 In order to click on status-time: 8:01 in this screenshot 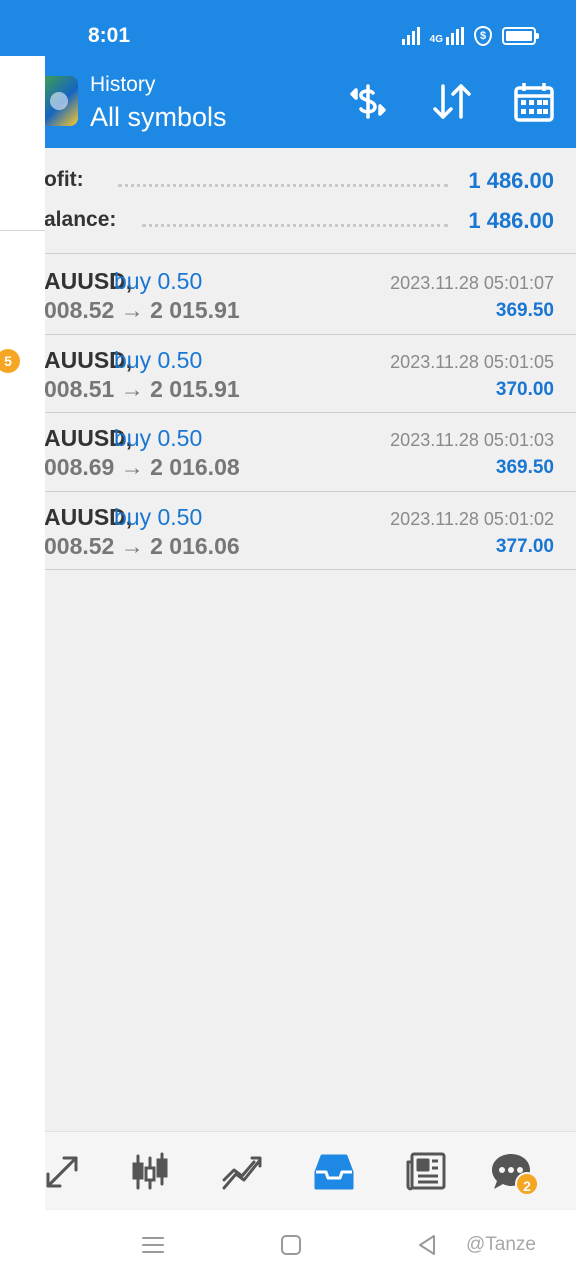, I will do `click(109, 35)`.